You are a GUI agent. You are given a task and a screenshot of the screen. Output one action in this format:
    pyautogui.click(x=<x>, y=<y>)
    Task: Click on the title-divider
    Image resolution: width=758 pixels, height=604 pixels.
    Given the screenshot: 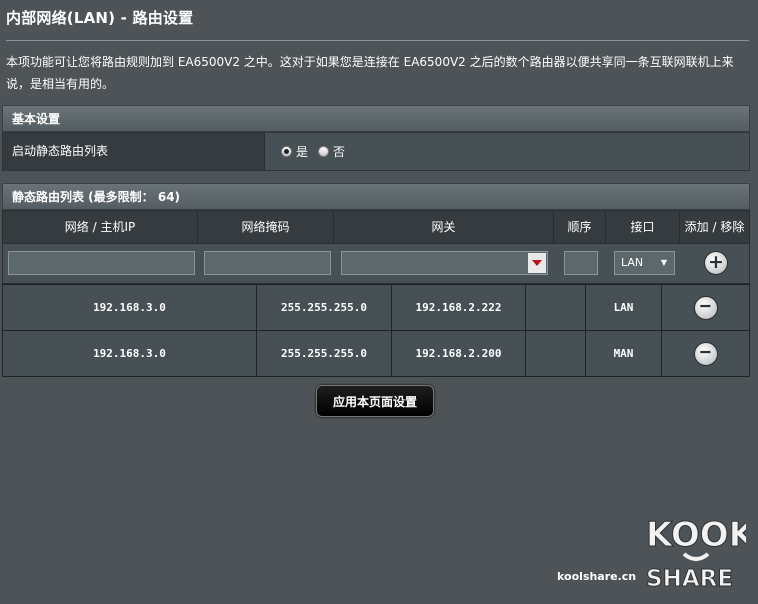 What is the action you would take?
    pyautogui.click(x=377, y=40)
    